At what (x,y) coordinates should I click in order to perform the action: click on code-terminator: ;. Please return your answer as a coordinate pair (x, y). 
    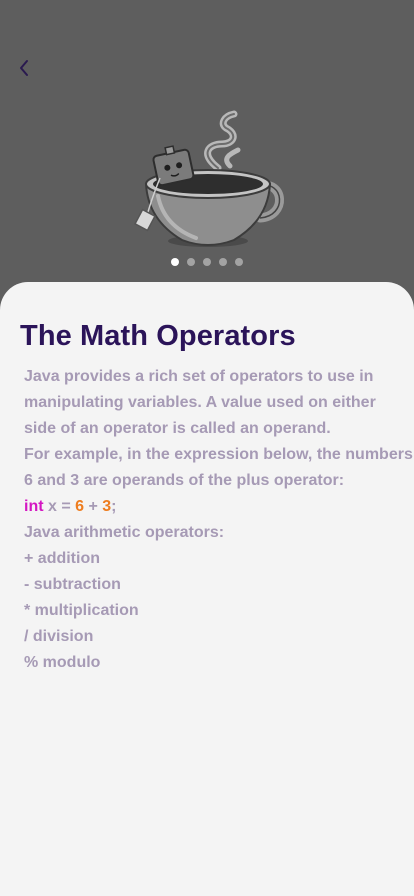
    Looking at the image, I should click on (114, 506).